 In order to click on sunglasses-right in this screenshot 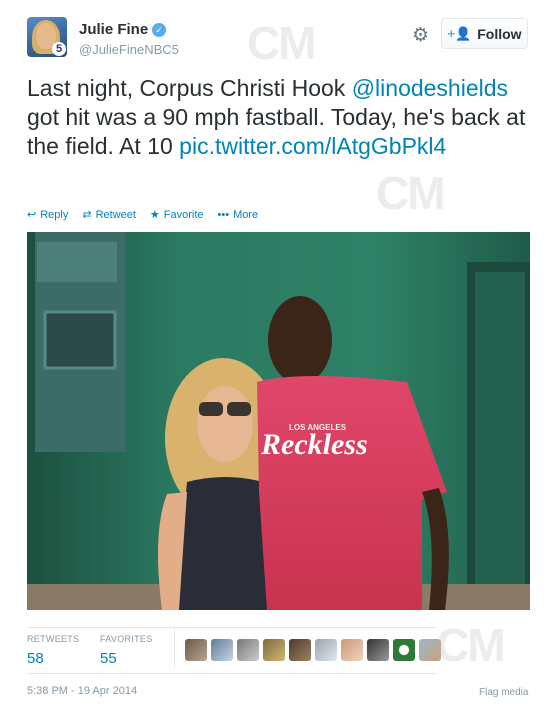, I will do `click(239, 409)`.